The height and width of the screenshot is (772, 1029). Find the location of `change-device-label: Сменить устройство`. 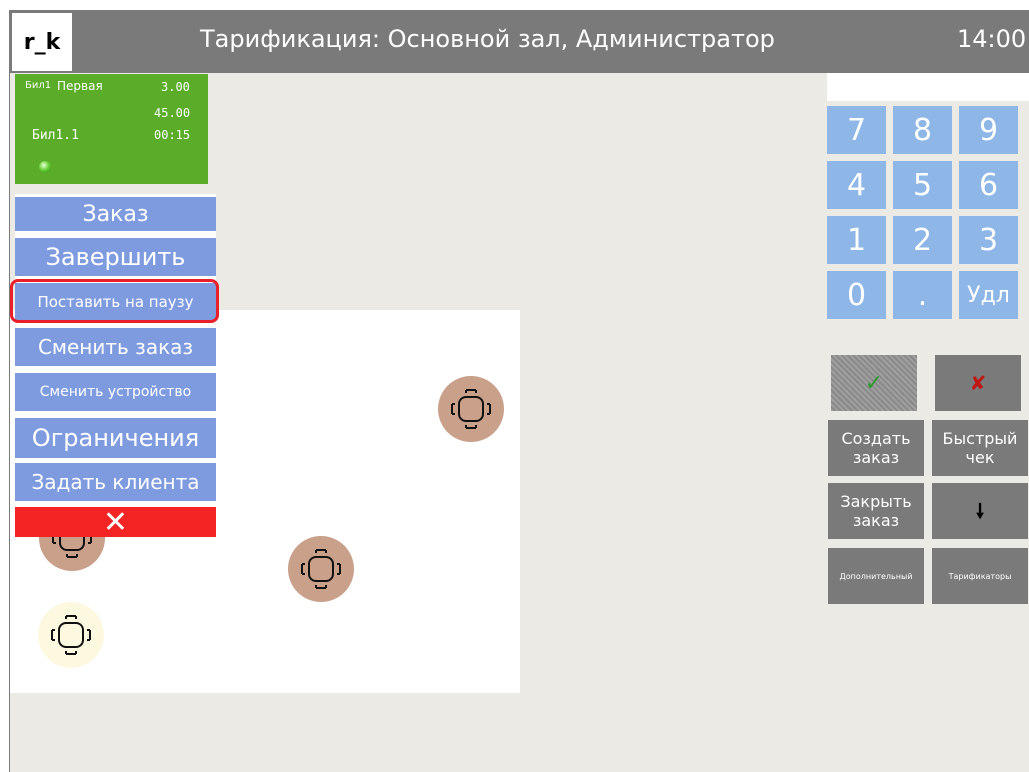

change-device-label: Сменить устройство is located at coordinates (115, 392).